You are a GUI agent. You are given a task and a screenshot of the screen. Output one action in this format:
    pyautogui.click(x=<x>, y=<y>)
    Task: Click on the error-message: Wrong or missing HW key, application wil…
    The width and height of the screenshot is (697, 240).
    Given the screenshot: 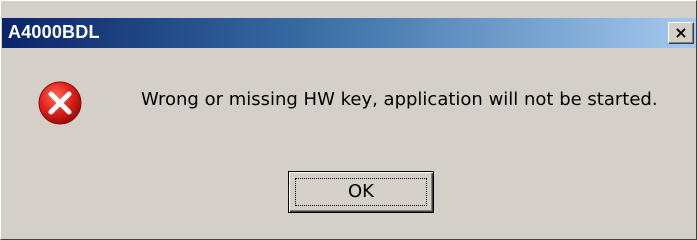 What is the action you would take?
    pyautogui.click(x=399, y=99)
    